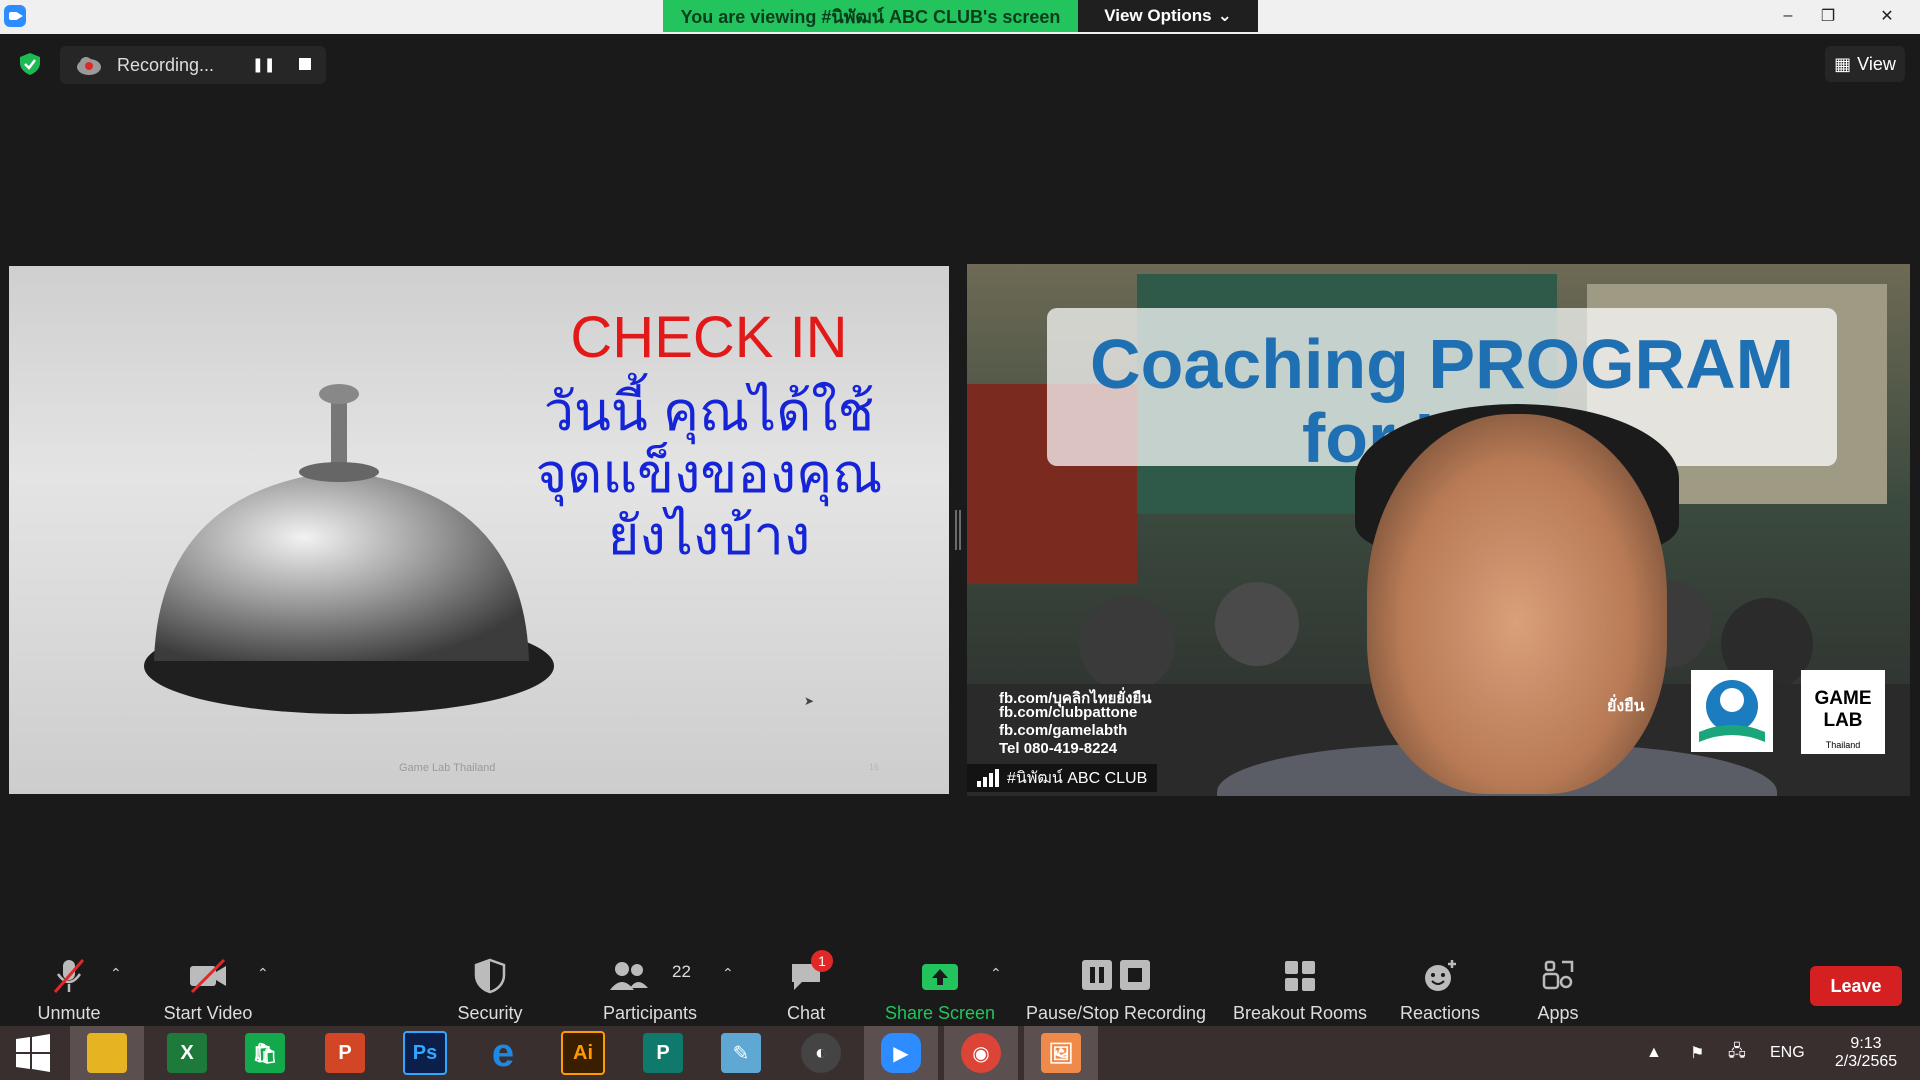 The width and height of the screenshot is (1920, 1080). Describe the element at coordinates (263, 64) in the screenshot. I see `pause-recording-button: ❚❚` at that location.